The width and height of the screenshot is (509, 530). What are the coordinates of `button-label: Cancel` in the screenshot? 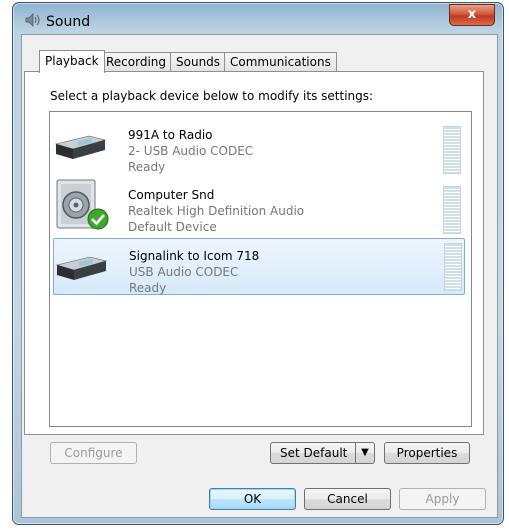 It's located at (347, 499).